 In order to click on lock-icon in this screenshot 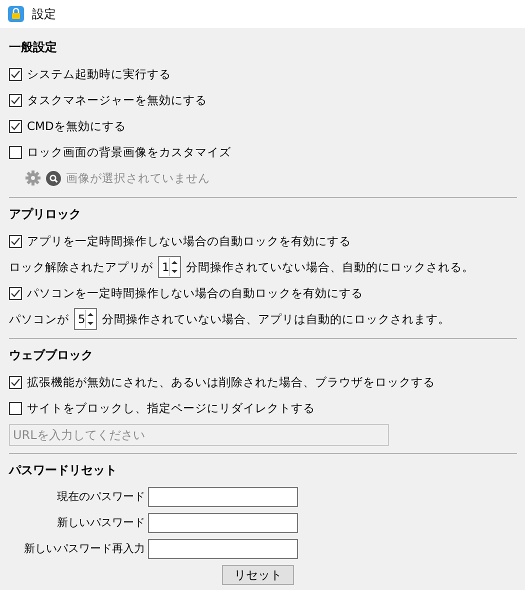, I will do `click(16, 14)`.